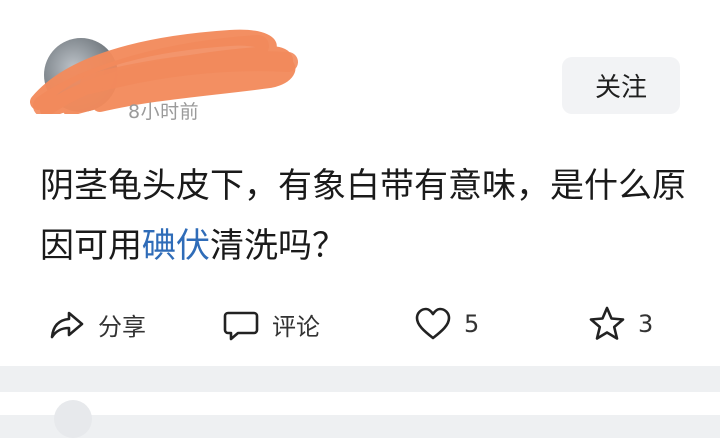 Image resolution: width=720 pixels, height=438 pixels. What do you see at coordinates (97, 324) in the screenshot?
I see `share-button: 分享` at bounding box center [97, 324].